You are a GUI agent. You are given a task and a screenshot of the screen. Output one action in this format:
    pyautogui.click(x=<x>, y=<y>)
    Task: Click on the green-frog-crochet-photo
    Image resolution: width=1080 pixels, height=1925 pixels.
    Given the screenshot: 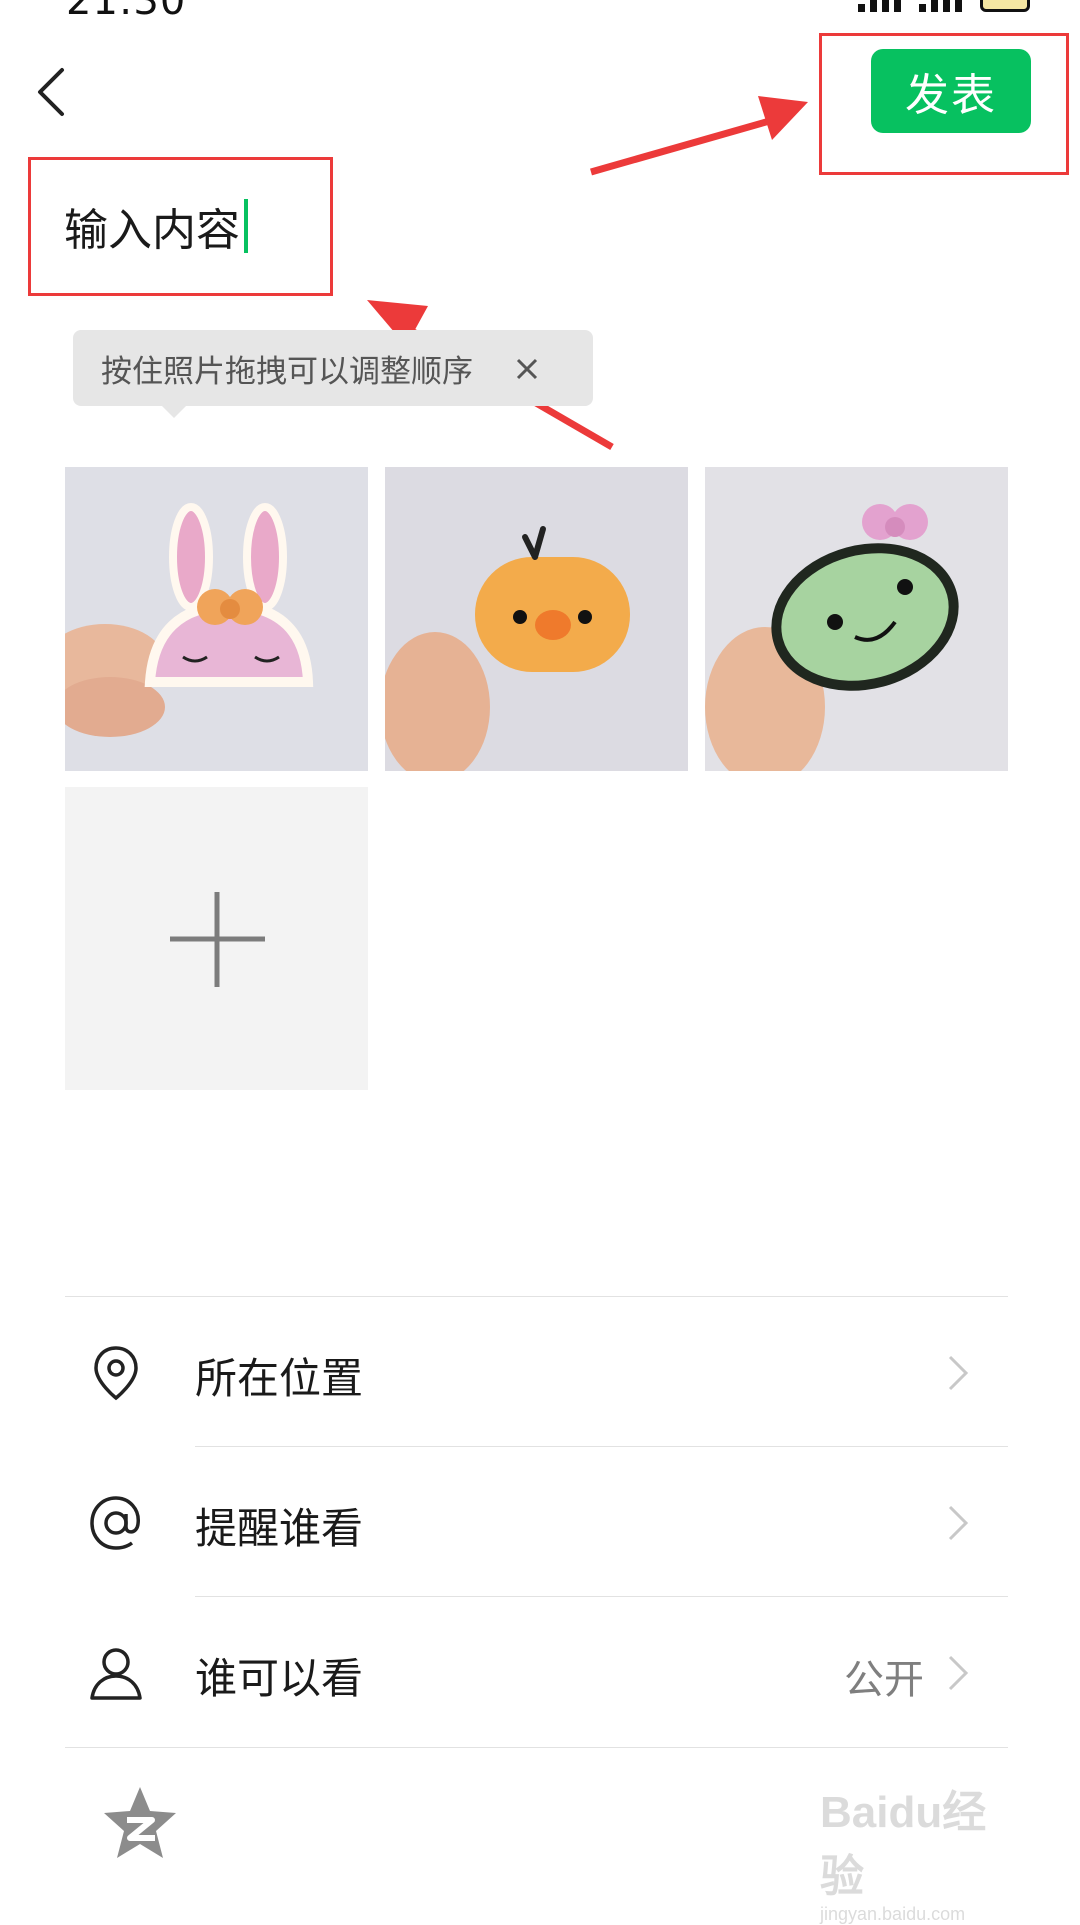 What is the action you would take?
    pyautogui.click(x=856, y=619)
    